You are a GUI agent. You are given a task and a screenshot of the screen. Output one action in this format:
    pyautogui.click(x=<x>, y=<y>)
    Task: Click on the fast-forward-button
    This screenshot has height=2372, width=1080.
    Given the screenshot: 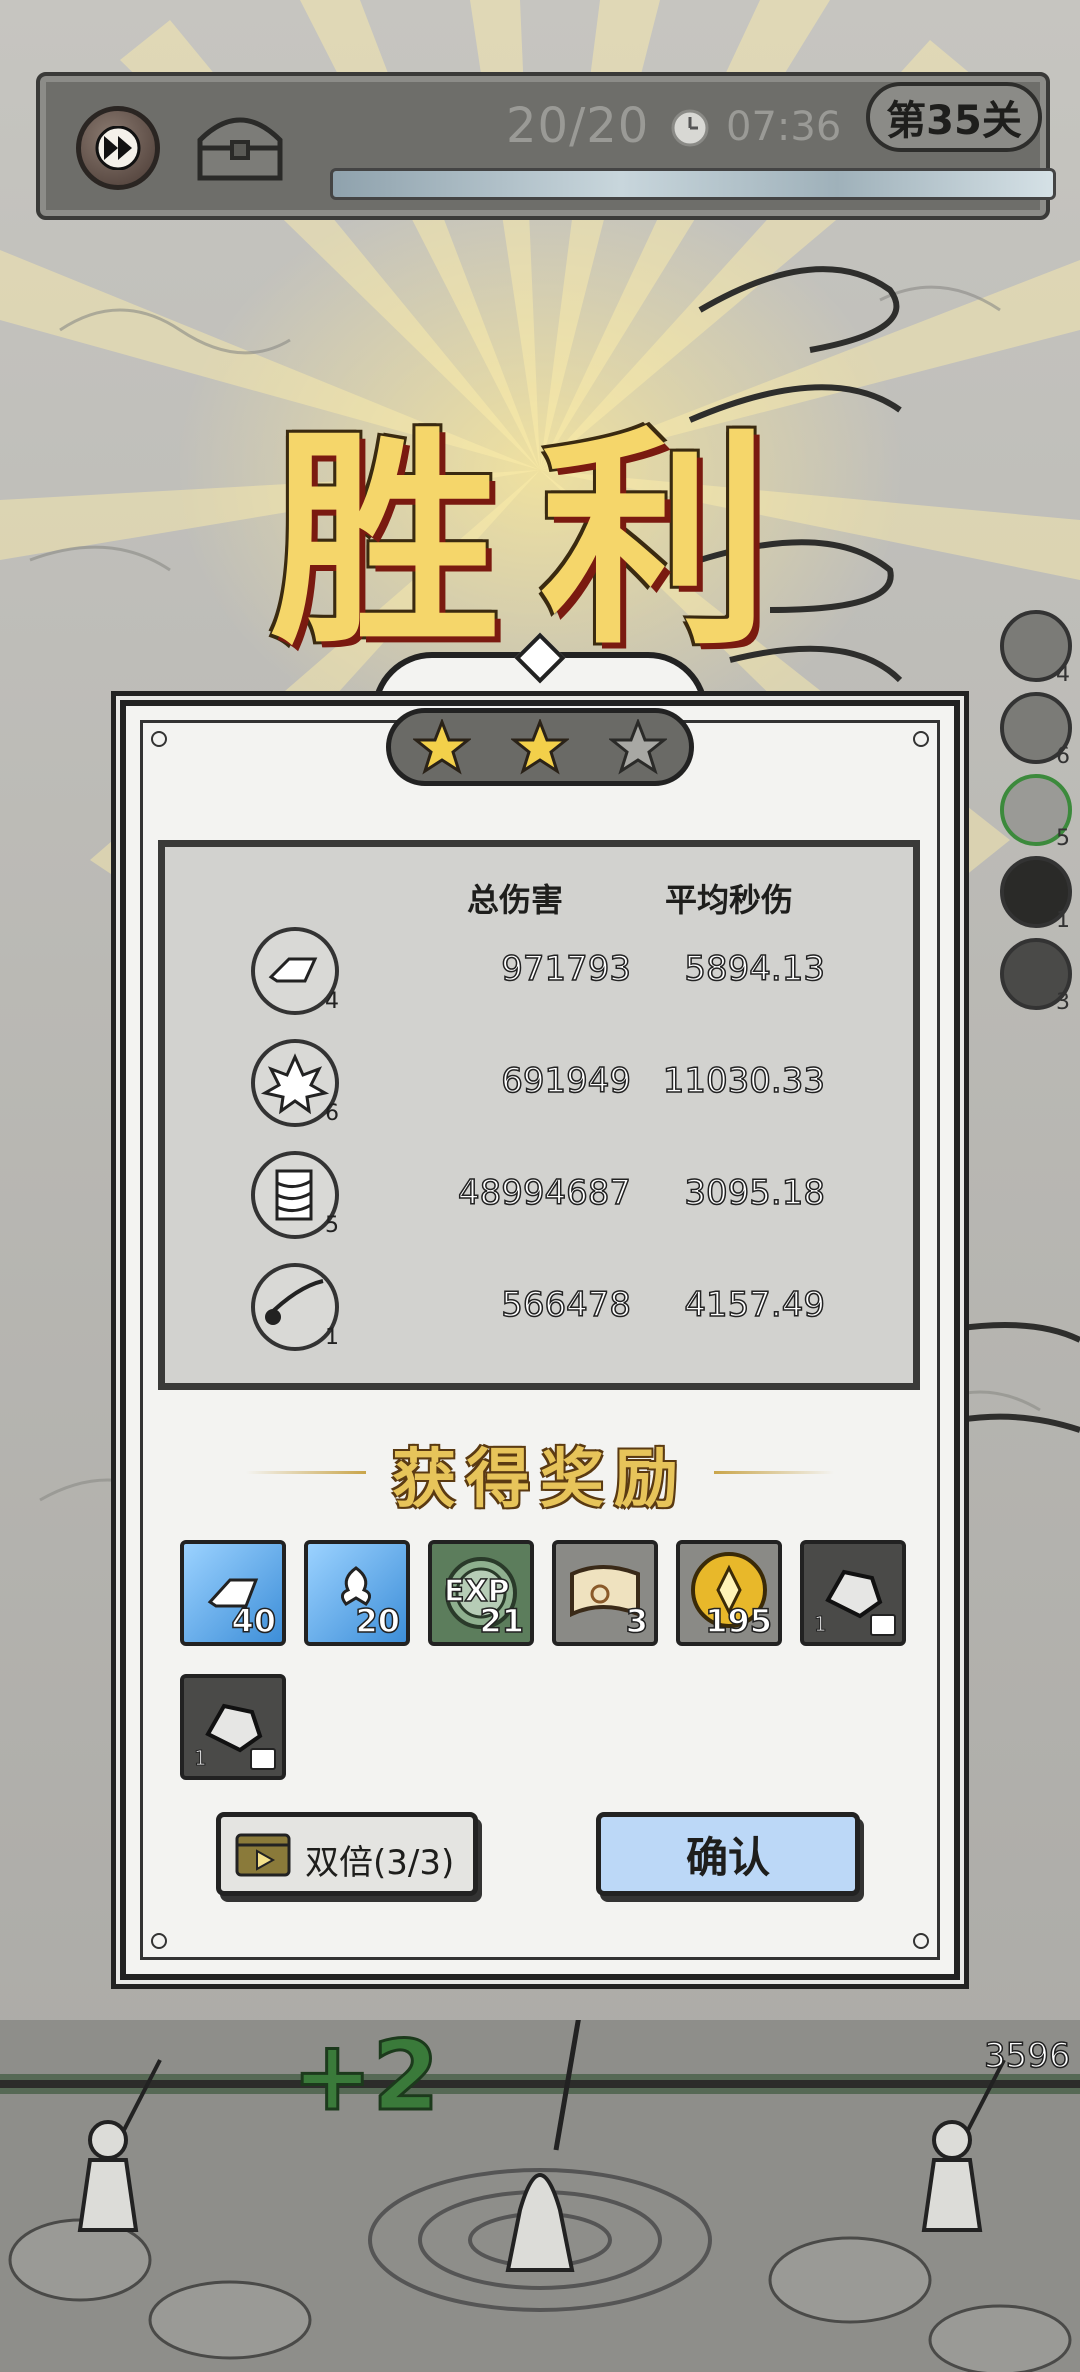 What is the action you would take?
    pyautogui.click(x=118, y=148)
    